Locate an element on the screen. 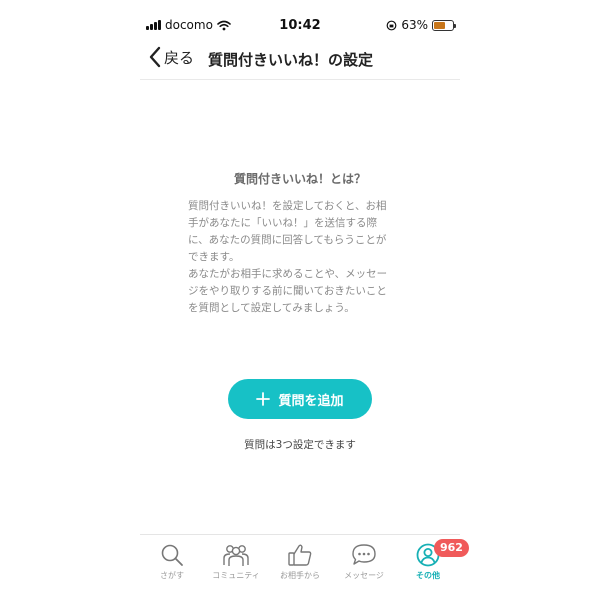 The height and width of the screenshot is (600, 600). tab-other-label: その他 is located at coordinates (428, 575).